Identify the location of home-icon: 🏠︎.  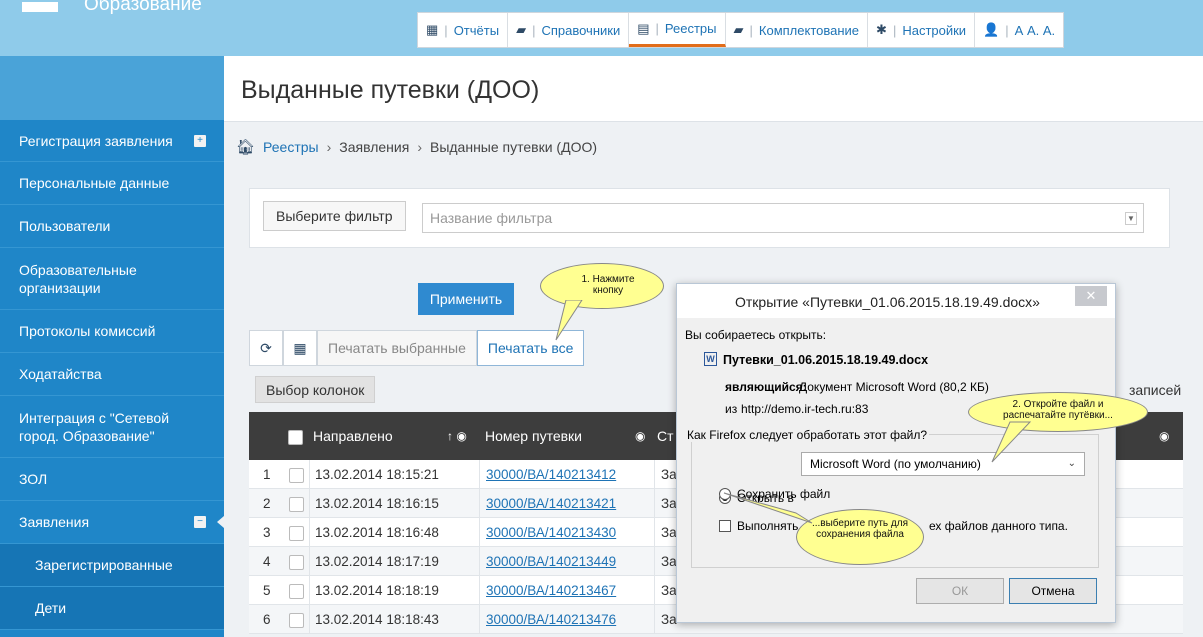
(245, 147).